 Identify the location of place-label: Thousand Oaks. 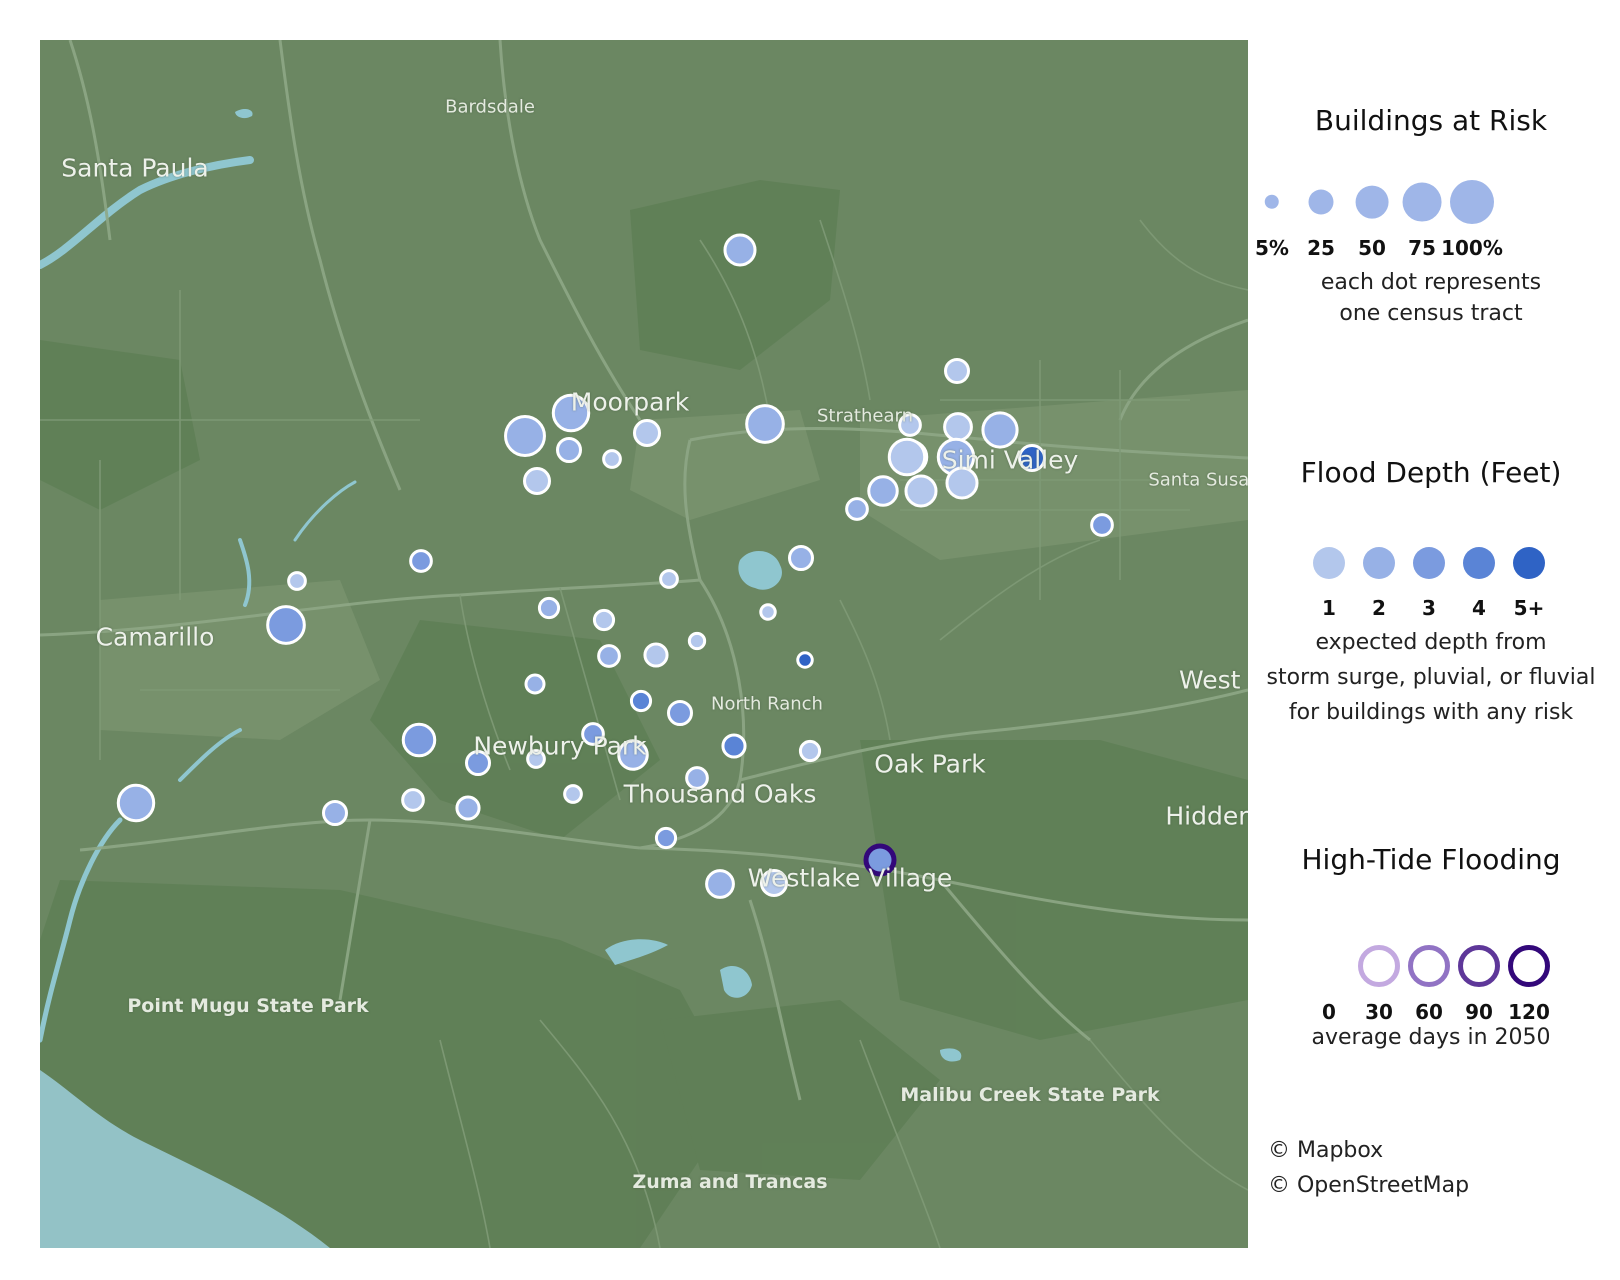
(720, 794).